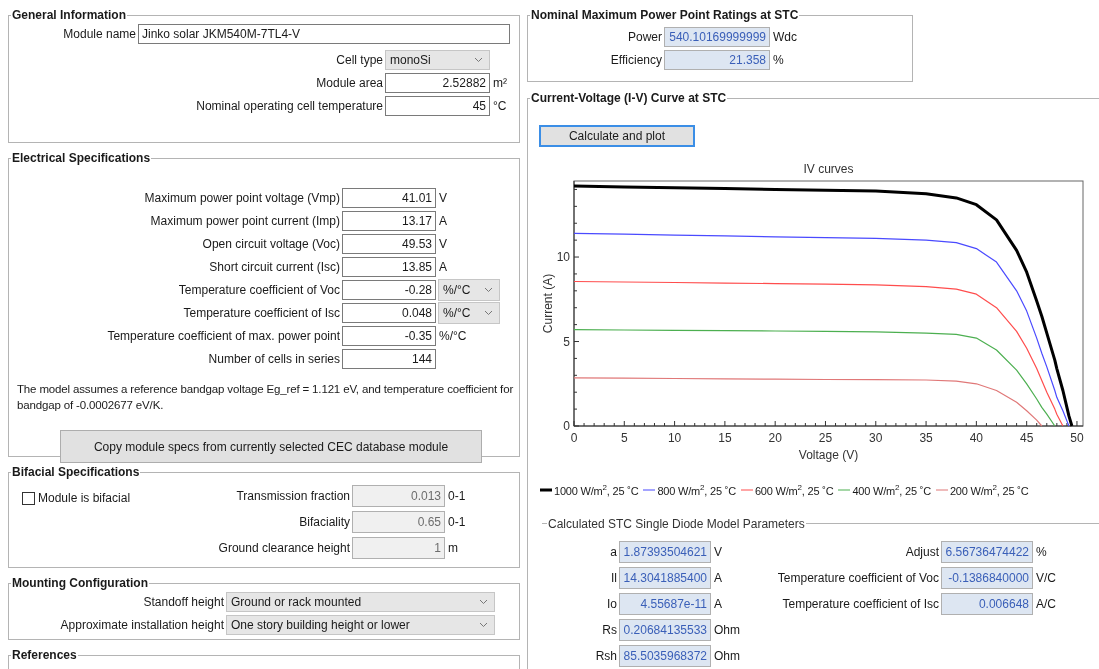 This screenshot has width=1099, height=669. What do you see at coordinates (389, 290) in the screenshot?
I see `input-field: -0.28` at bounding box center [389, 290].